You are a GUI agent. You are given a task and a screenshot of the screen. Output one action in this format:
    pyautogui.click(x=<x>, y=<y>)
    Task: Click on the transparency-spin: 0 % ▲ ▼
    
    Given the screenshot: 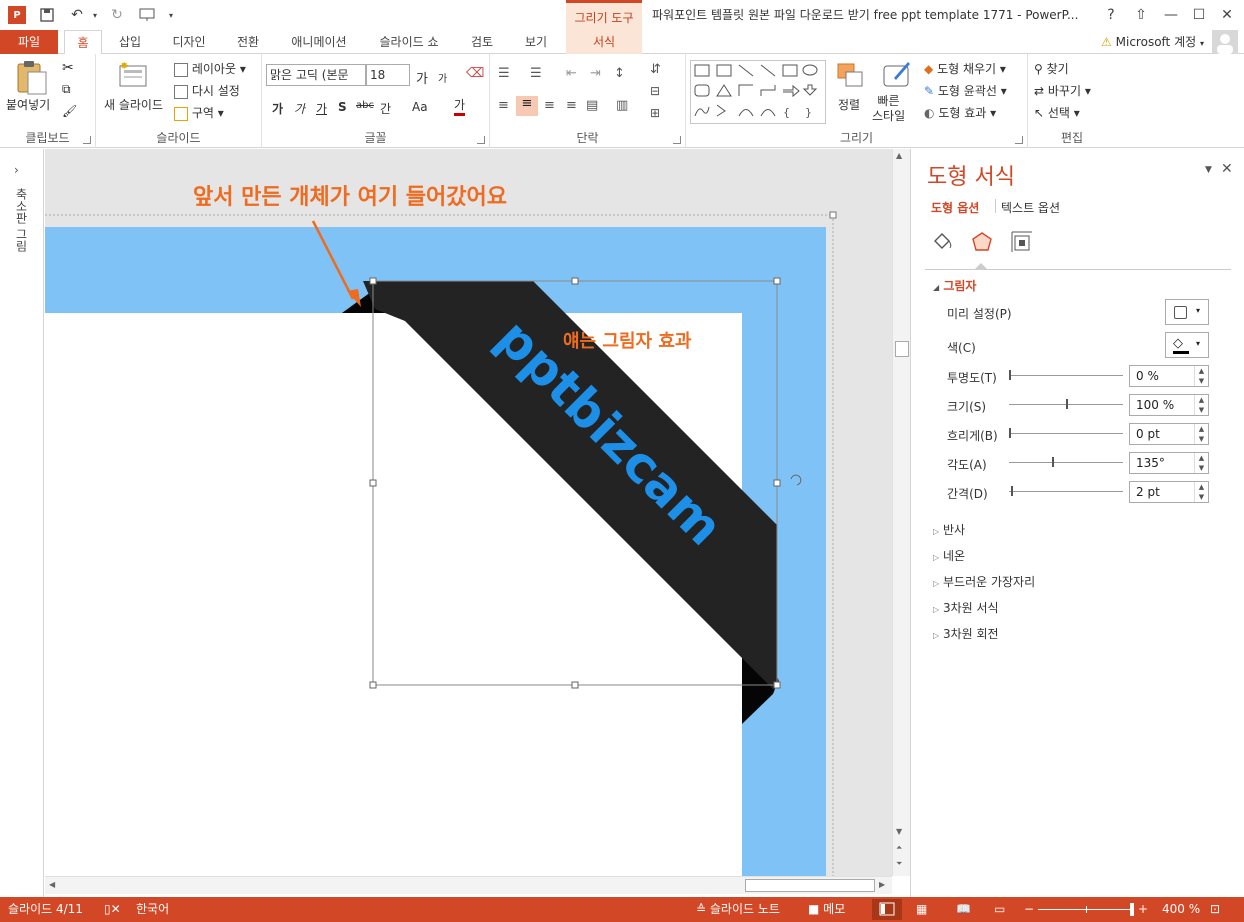 What is the action you would take?
    pyautogui.click(x=1169, y=376)
    